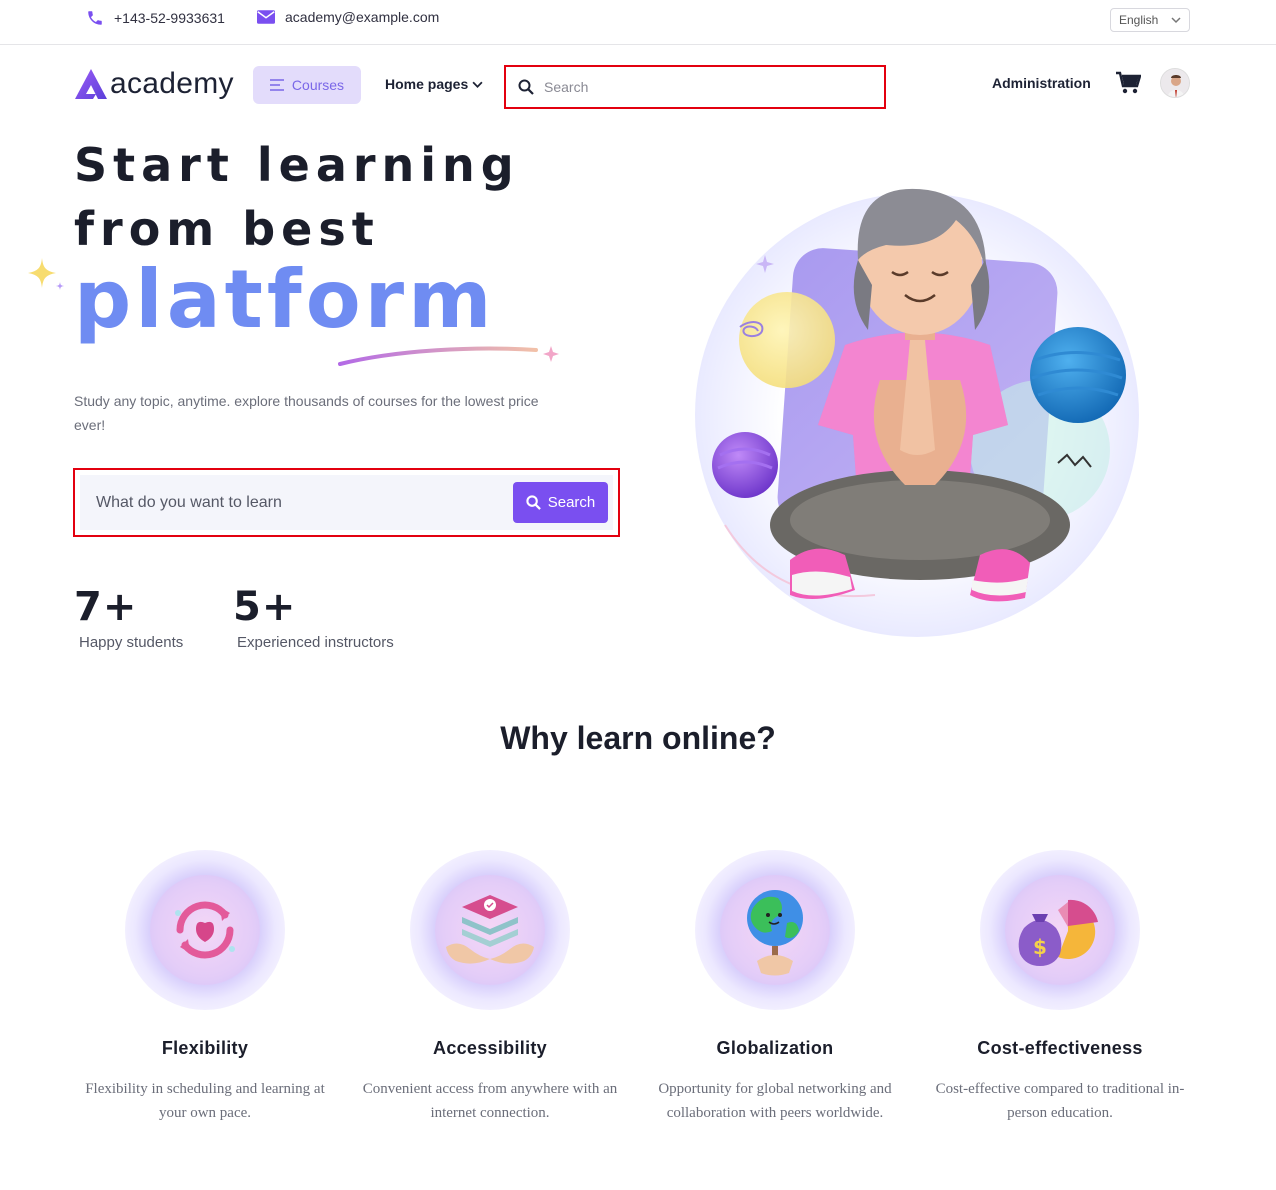  What do you see at coordinates (571, 502) in the screenshot?
I see `hero-search-button-label: Search` at bounding box center [571, 502].